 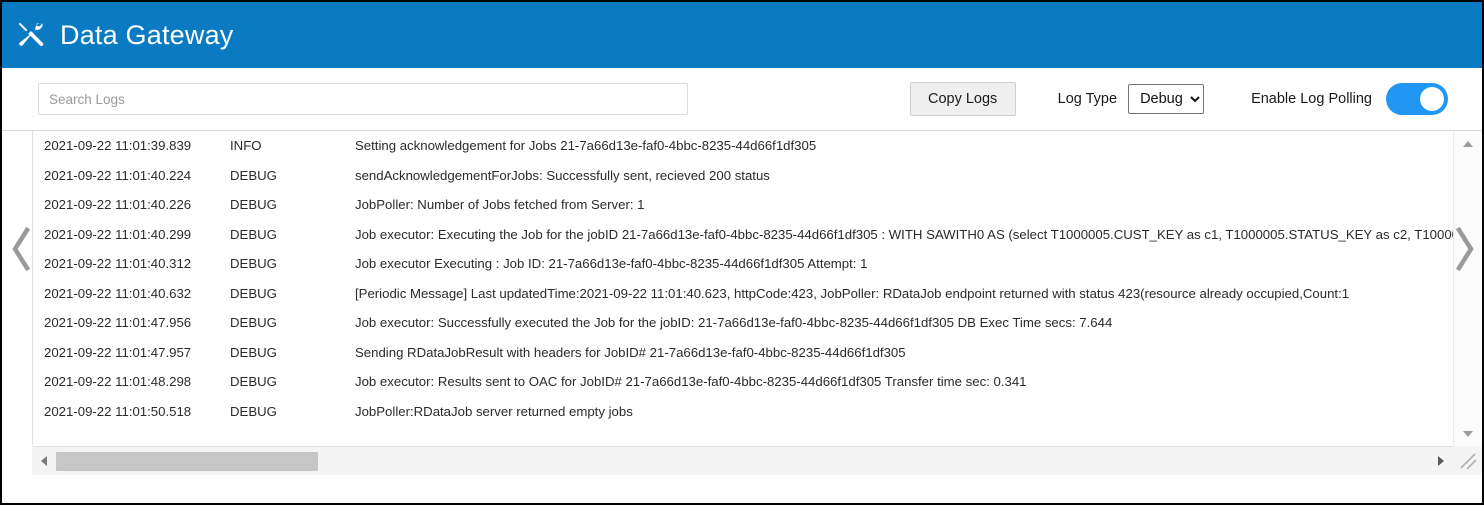 What do you see at coordinates (44, 461) in the screenshot?
I see `scroll-left-arrow-icon` at bounding box center [44, 461].